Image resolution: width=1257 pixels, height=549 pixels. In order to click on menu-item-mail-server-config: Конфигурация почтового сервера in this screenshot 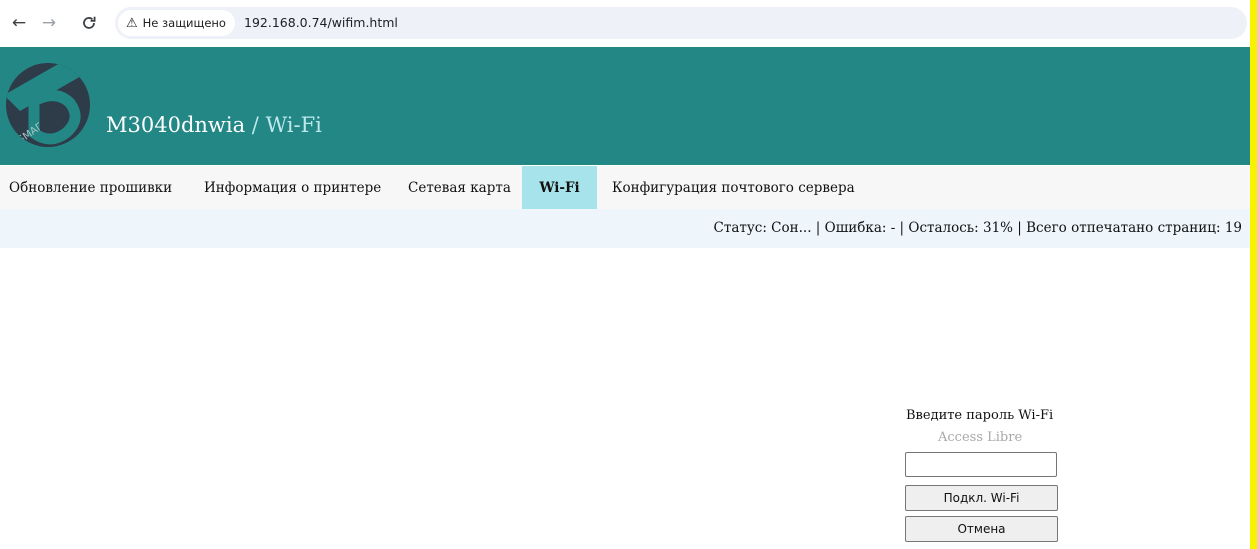, I will do `click(733, 187)`.